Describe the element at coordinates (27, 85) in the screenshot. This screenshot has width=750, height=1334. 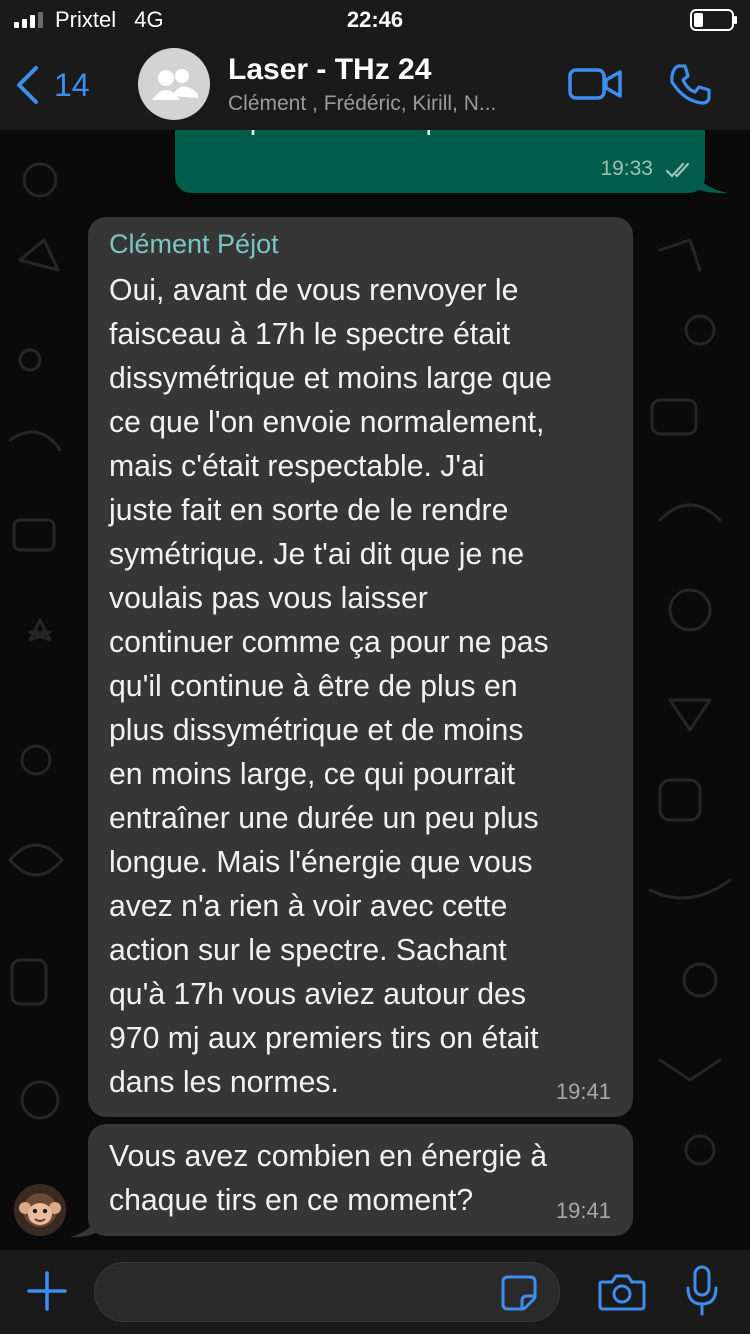
I see `chevron-left-icon` at that location.